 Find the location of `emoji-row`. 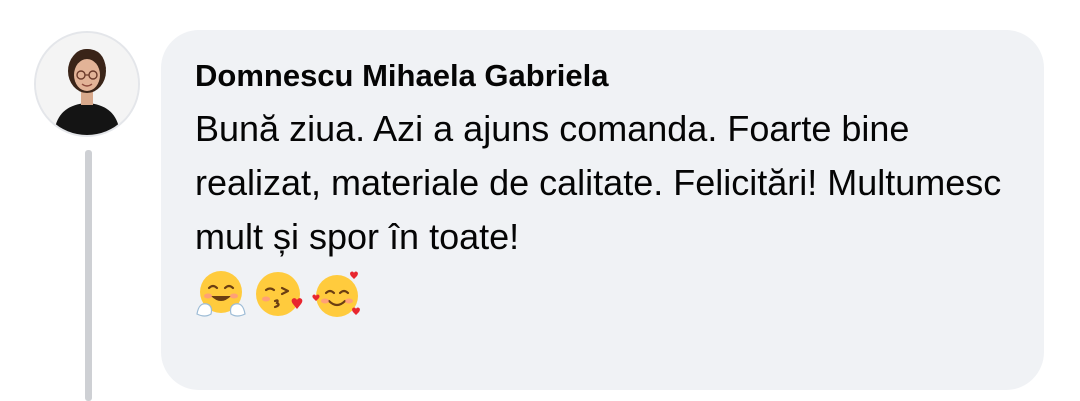

emoji-row is located at coordinates (604, 296).